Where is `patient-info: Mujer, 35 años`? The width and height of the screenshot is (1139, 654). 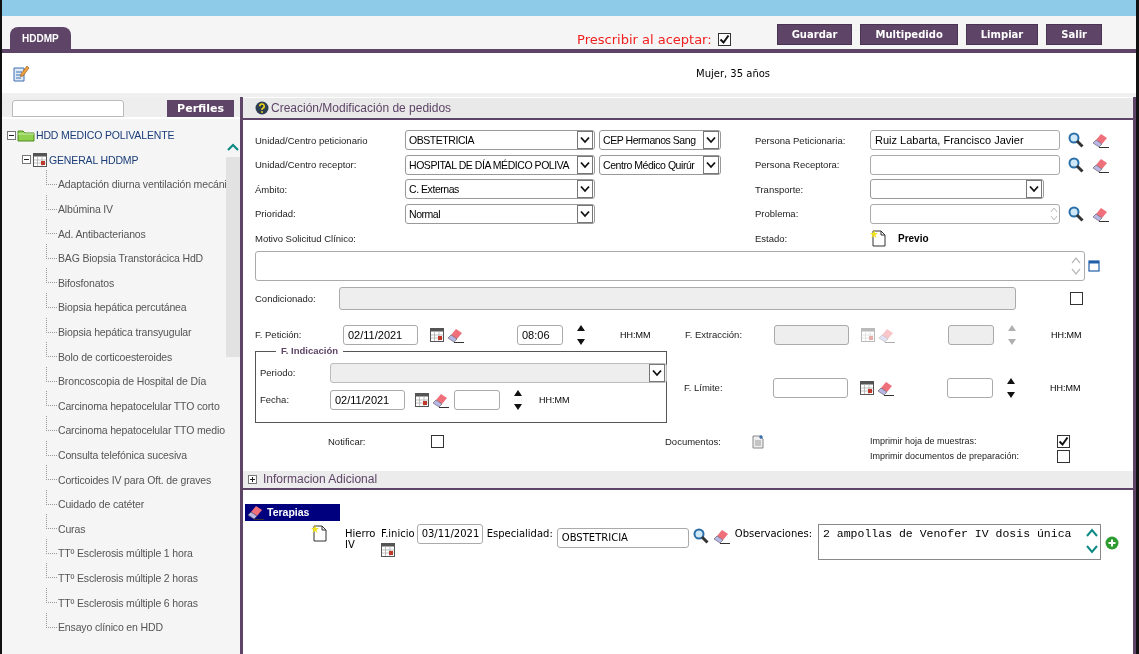
patient-info: Mujer, 35 años is located at coordinates (733, 73).